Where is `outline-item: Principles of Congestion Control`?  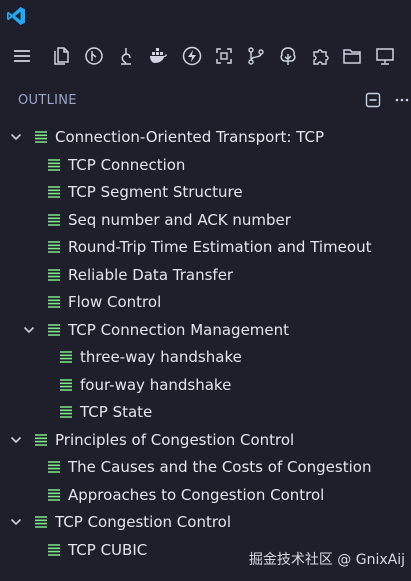 outline-item: Principles of Congestion Control is located at coordinates (205, 440).